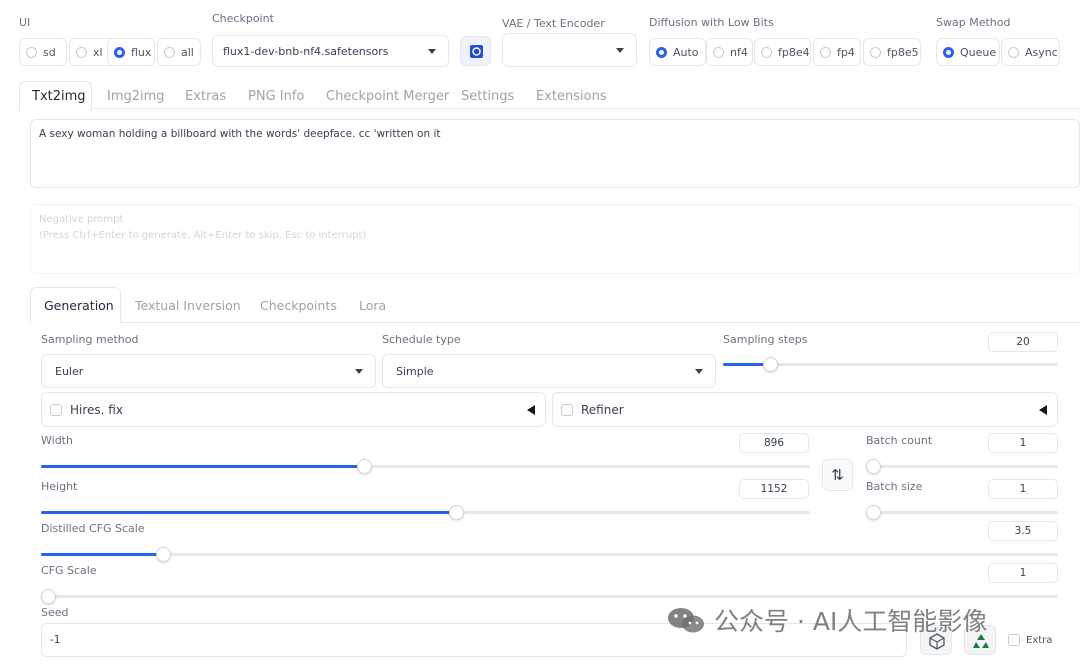  I want to click on refiner-accordion: Refiner, so click(805, 409).